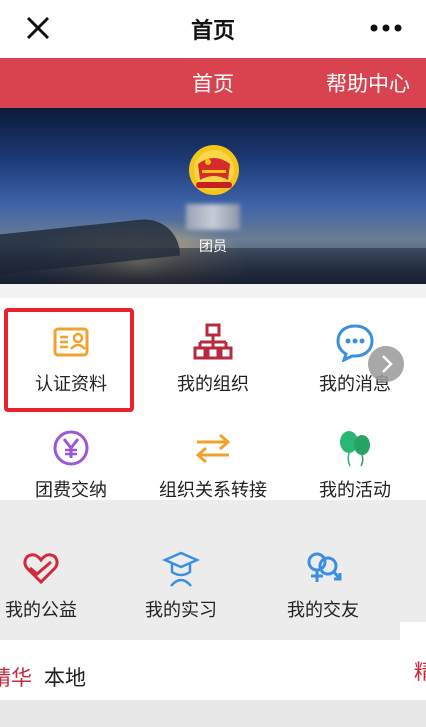 The width and height of the screenshot is (426, 727). I want to click on grid-item-my-messages: 我的消息, so click(355, 351).